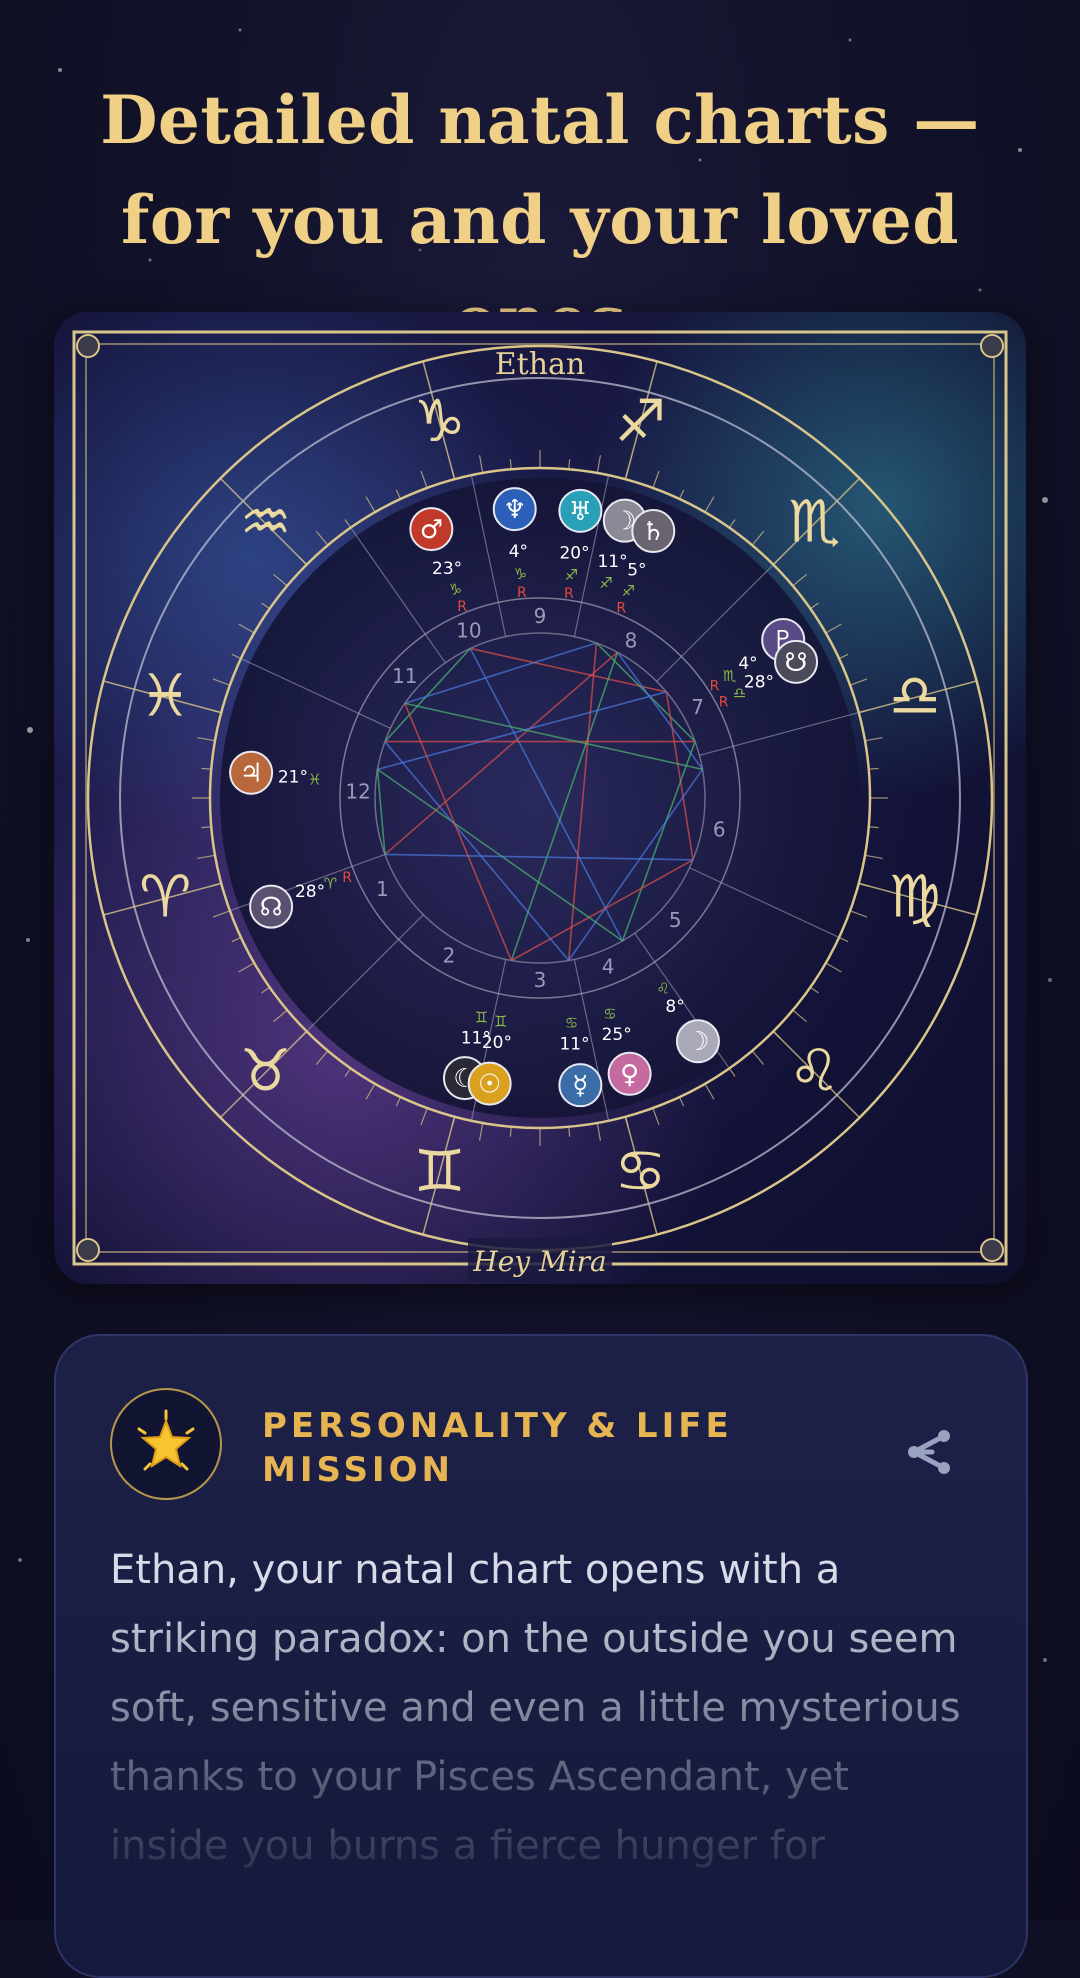  I want to click on zodiac-sign-glyph: ♒, so click(266, 522).